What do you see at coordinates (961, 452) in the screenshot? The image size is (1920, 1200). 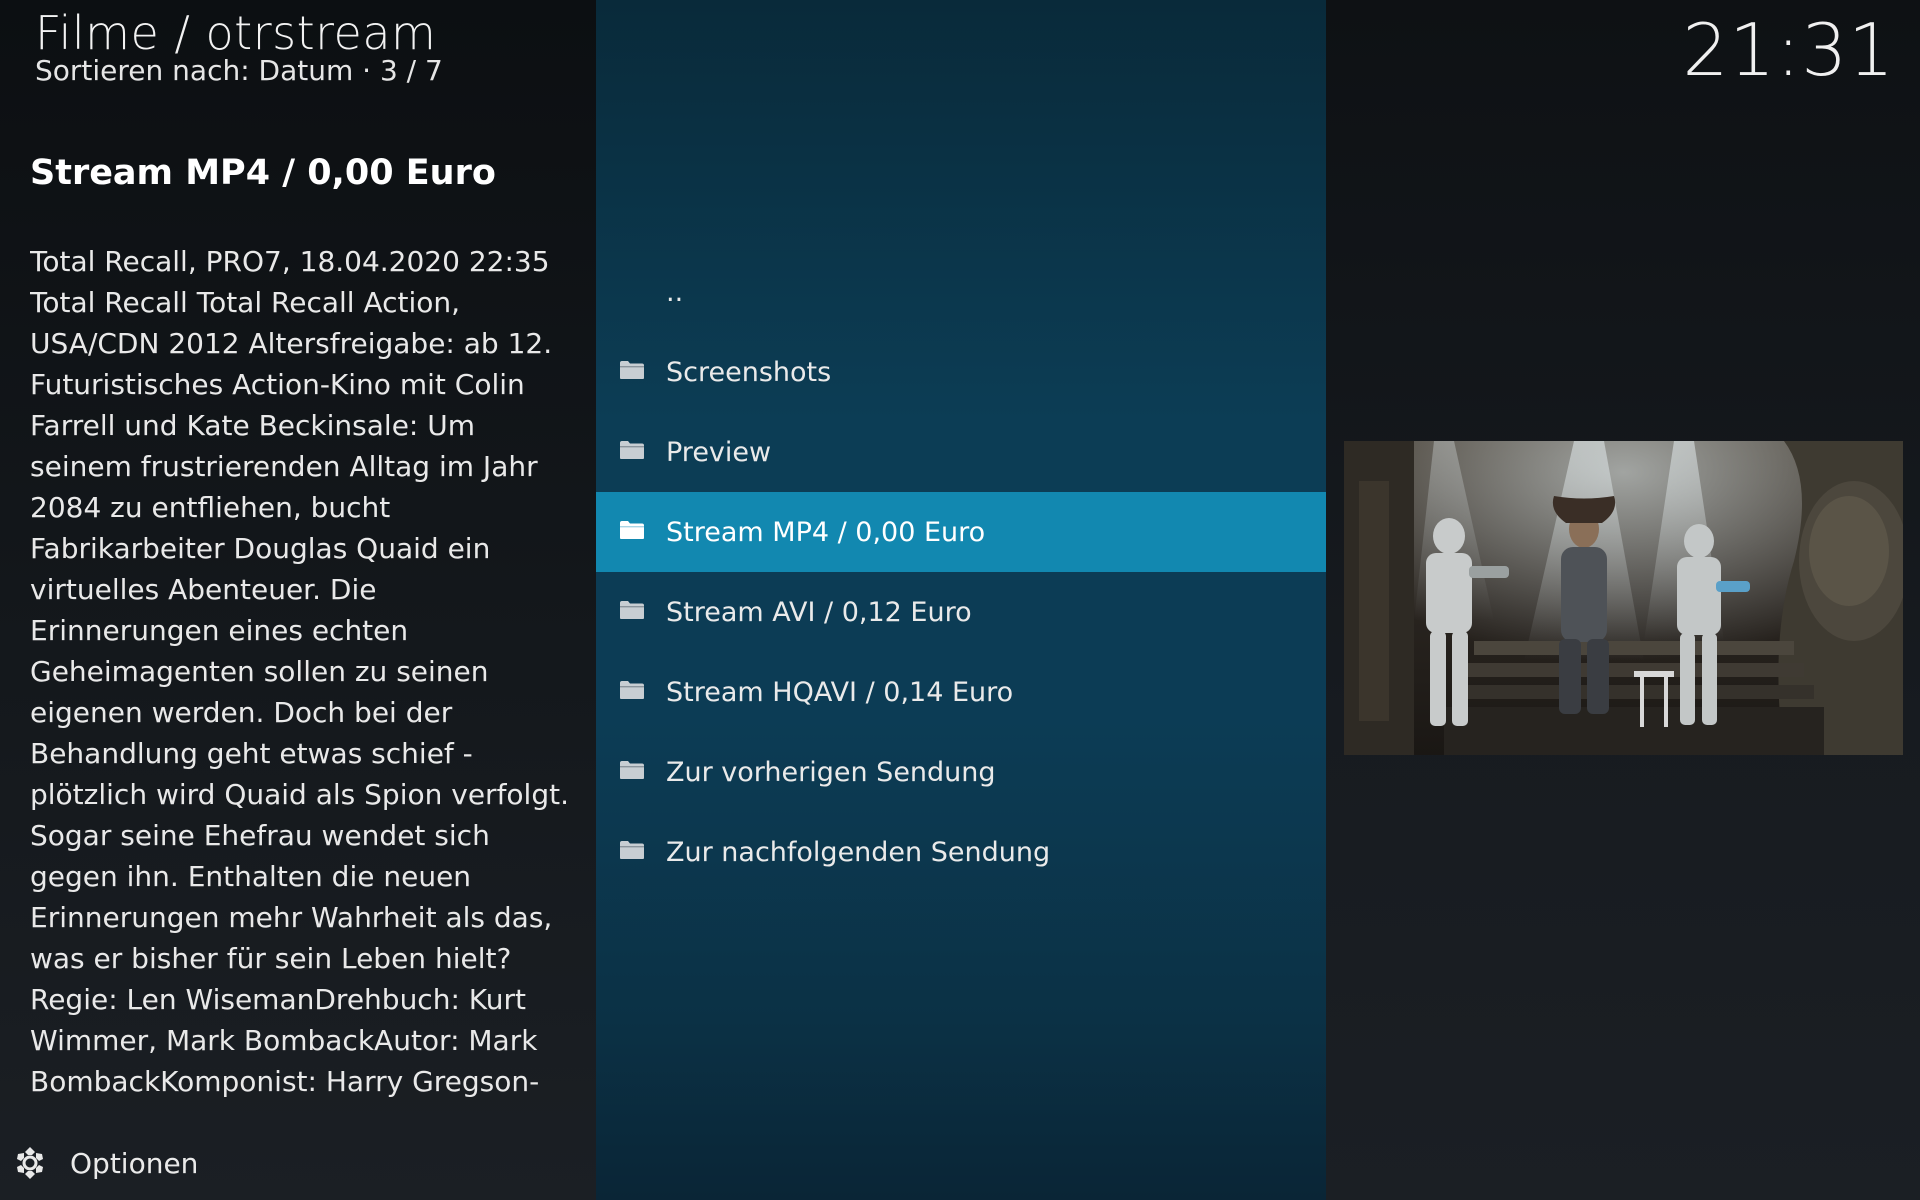 I see `list-item-preview: Preview` at bounding box center [961, 452].